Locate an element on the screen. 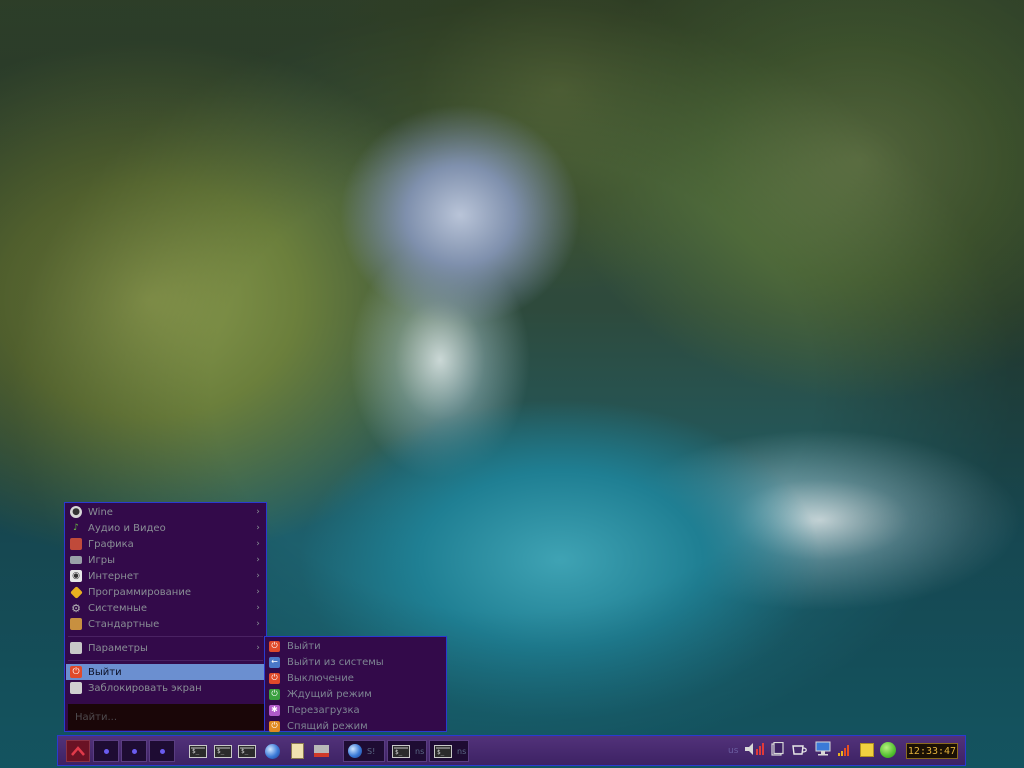 This screenshot has width=1024, height=768. shutdown-icon: ⏻ is located at coordinates (274, 678).